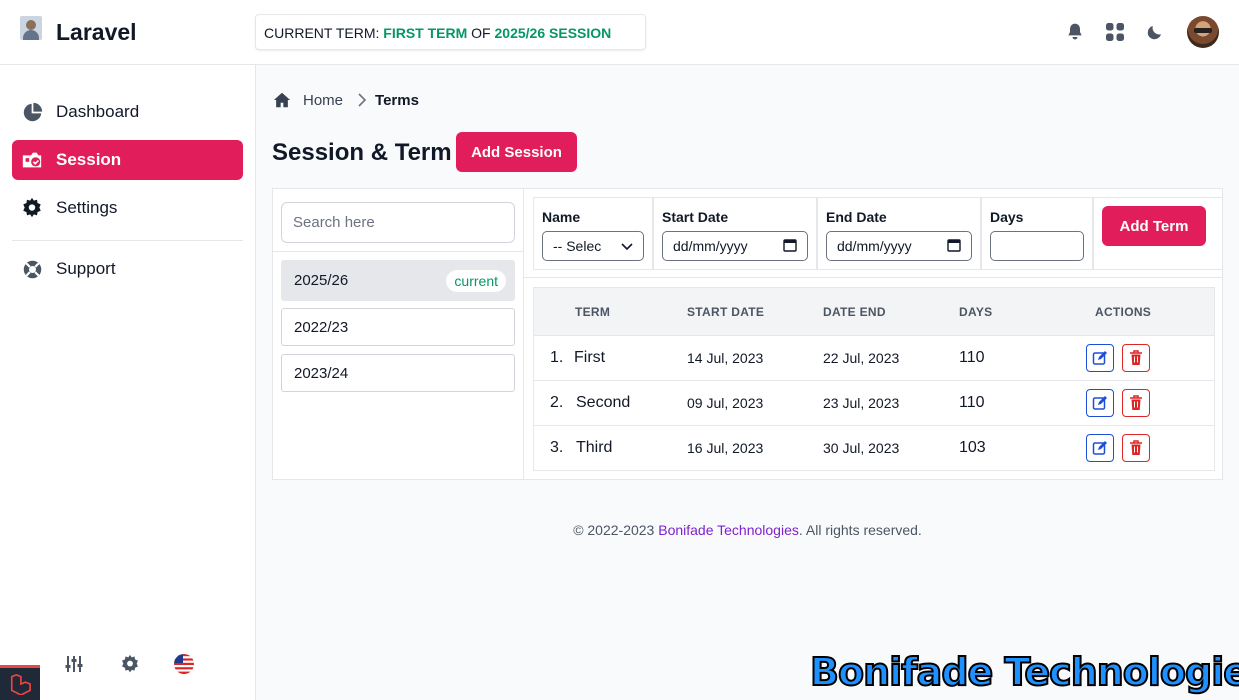  I want to click on days-label: Days, so click(1007, 217).